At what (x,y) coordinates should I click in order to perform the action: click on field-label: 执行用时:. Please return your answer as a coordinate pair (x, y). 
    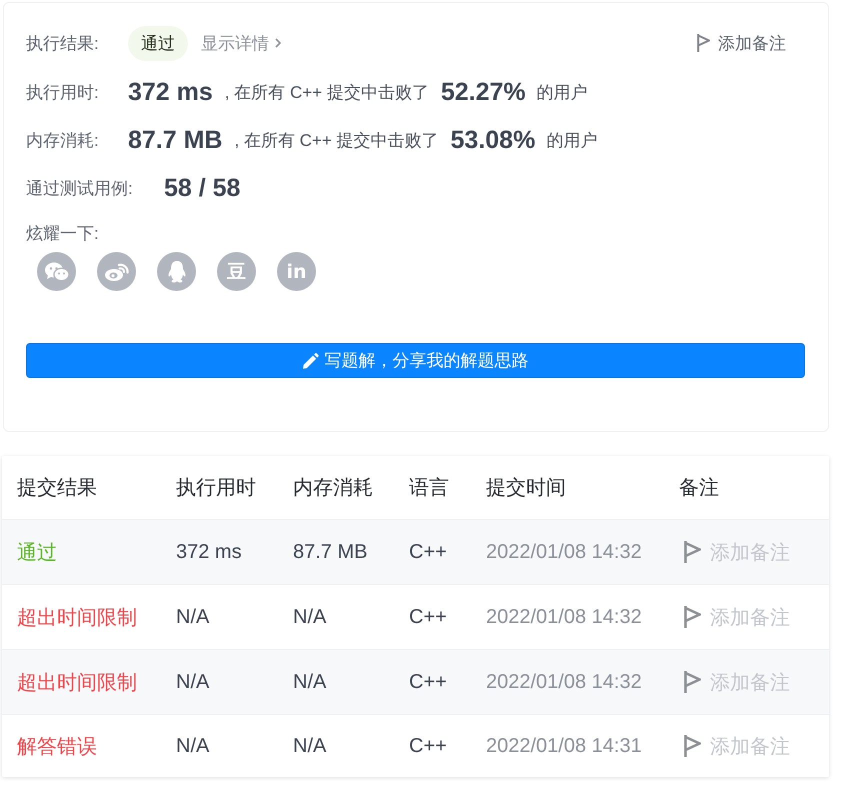
    Looking at the image, I should click on (63, 93).